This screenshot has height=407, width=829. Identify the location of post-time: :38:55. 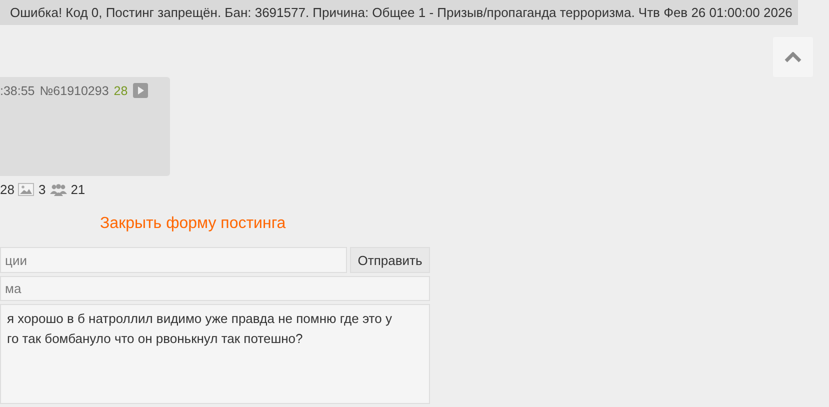
(17, 91).